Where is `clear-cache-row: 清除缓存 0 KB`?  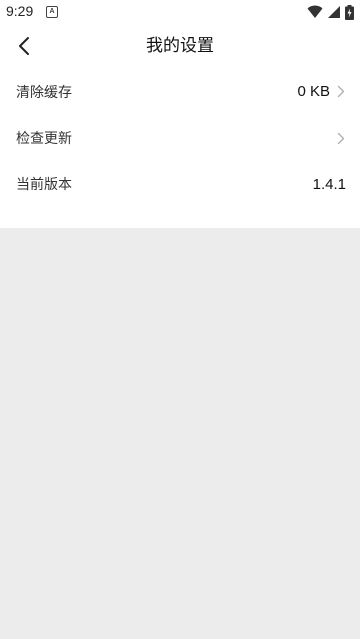 clear-cache-row: 清除缓存 0 KB is located at coordinates (180, 91).